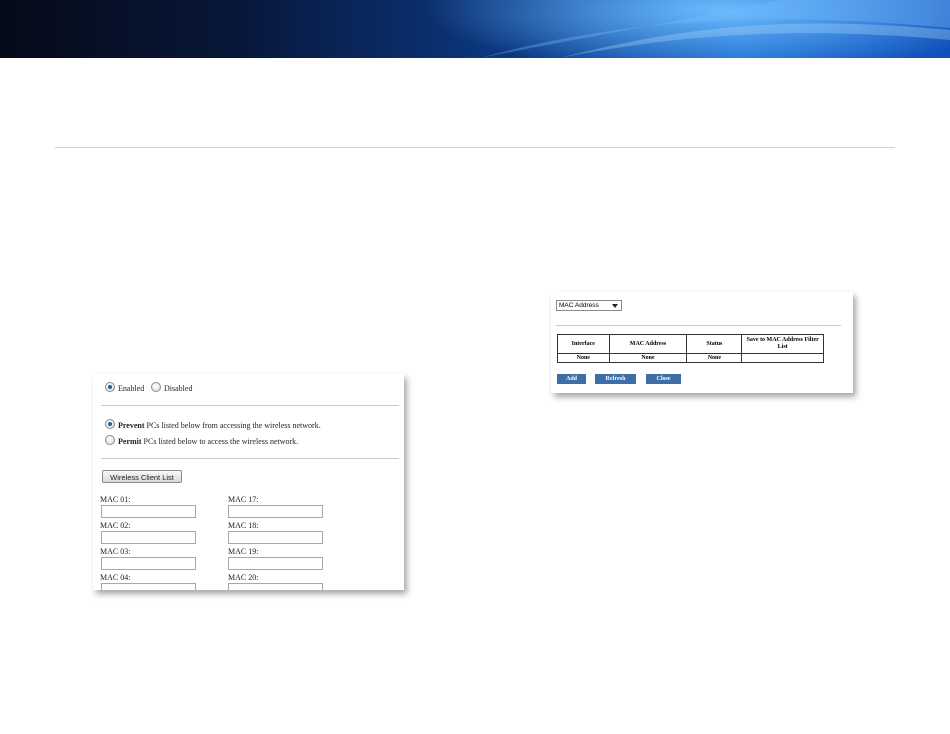 The height and width of the screenshot is (734, 950). Describe the element at coordinates (130, 441) in the screenshot. I see `permit-keyword: Permit` at that location.